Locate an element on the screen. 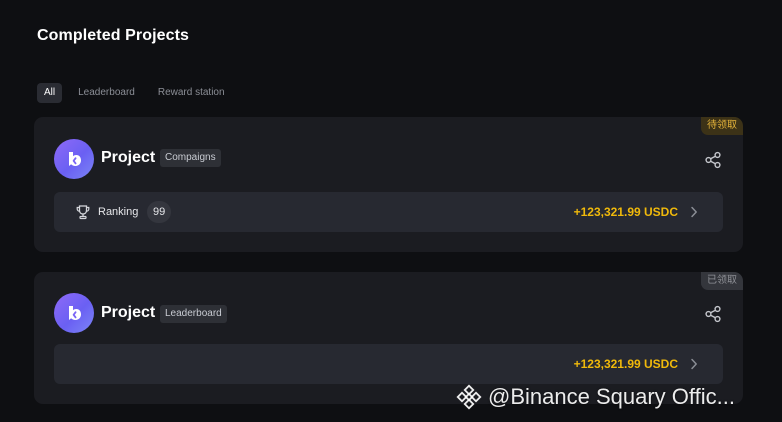 The width and height of the screenshot is (782, 422). tab-reward-station: Reward station is located at coordinates (191, 93).